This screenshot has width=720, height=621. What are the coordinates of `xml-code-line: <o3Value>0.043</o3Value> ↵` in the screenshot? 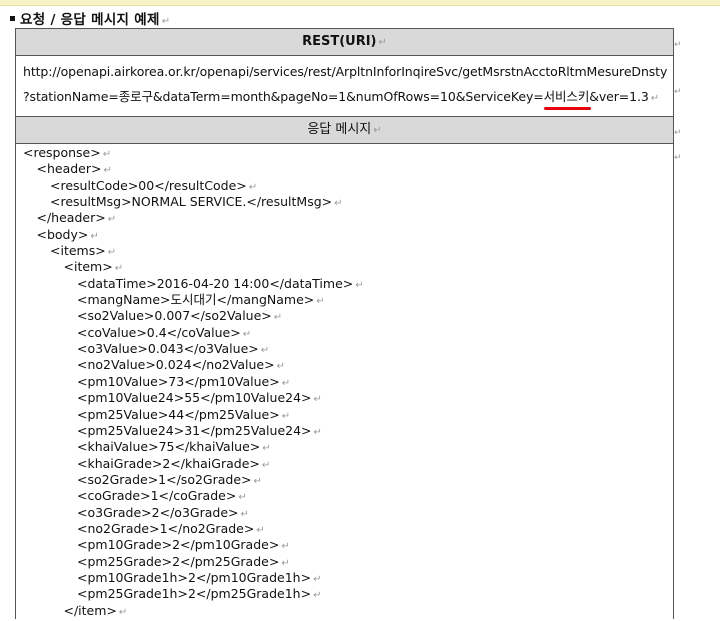 It's located at (193, 349).